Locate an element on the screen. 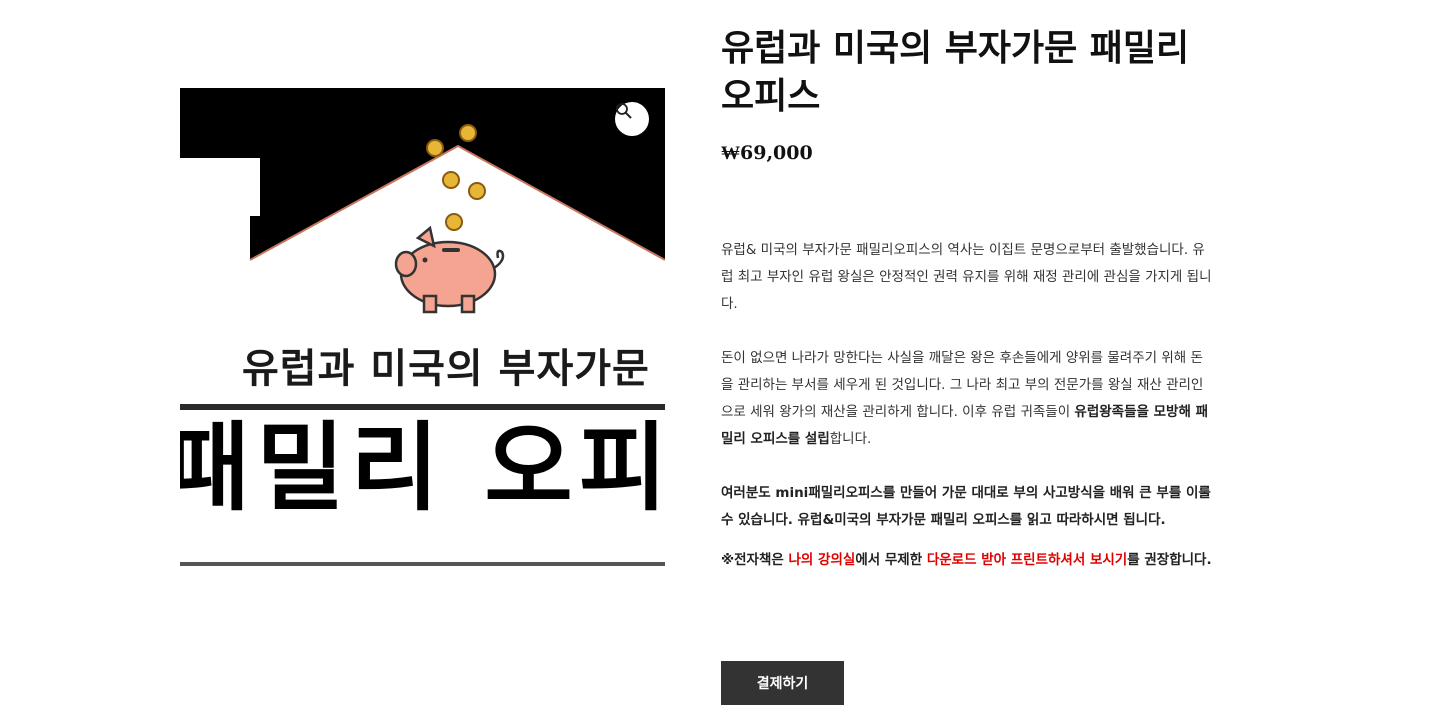  notice-prefix: ※전자책은 is located at coordinates (755, 560).